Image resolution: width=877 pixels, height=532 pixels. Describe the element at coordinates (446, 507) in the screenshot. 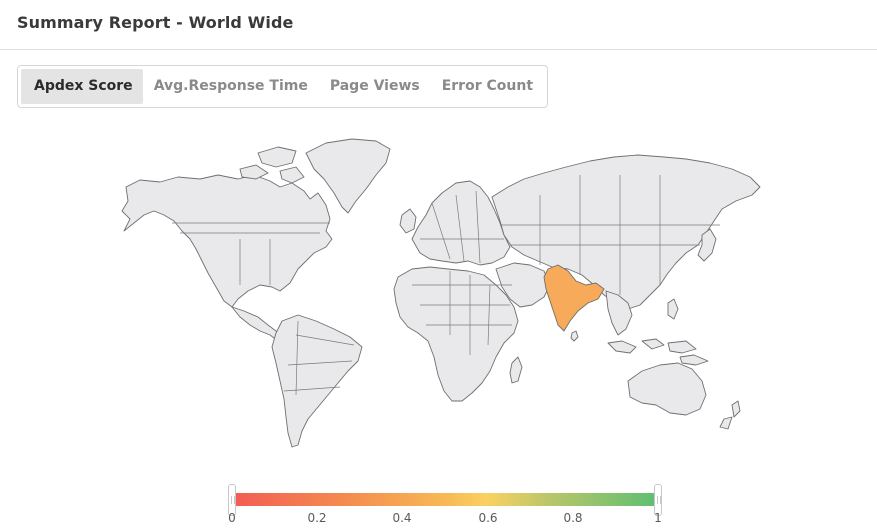

I see `apdex-color-legend: 0 0.2 0.4 0.6 0.8 1` at that location.